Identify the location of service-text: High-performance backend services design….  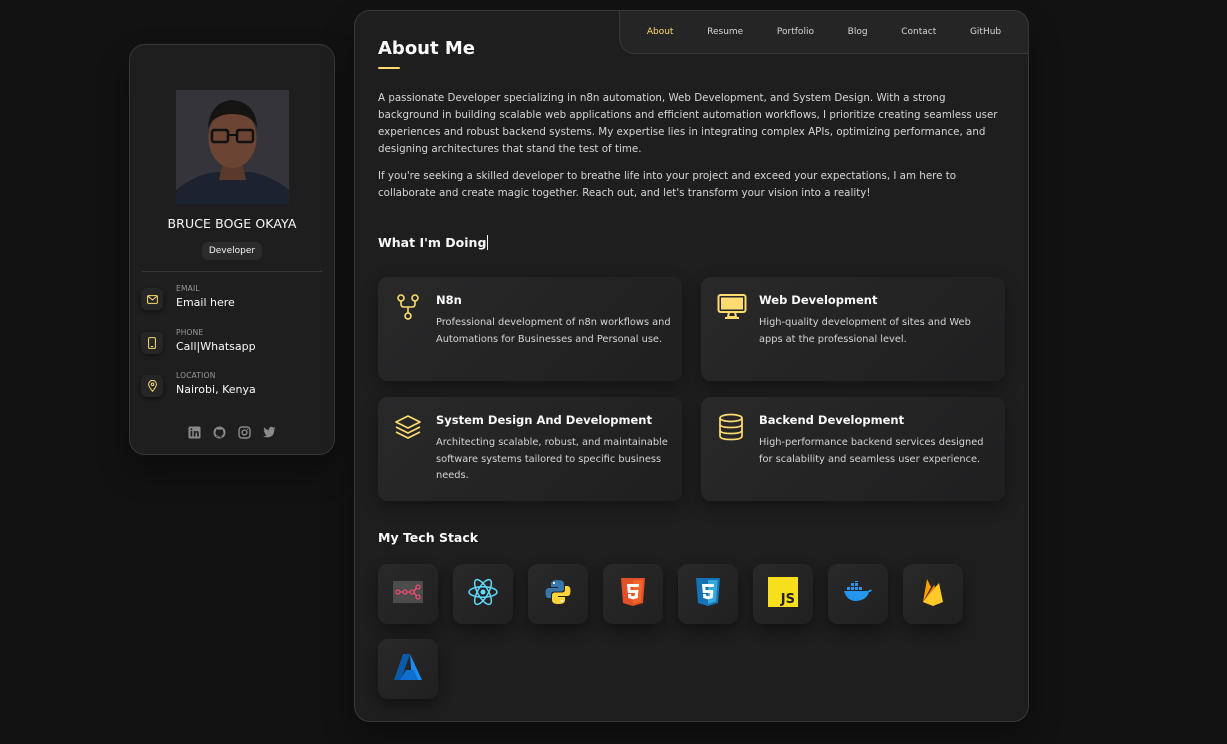
(871, 451).